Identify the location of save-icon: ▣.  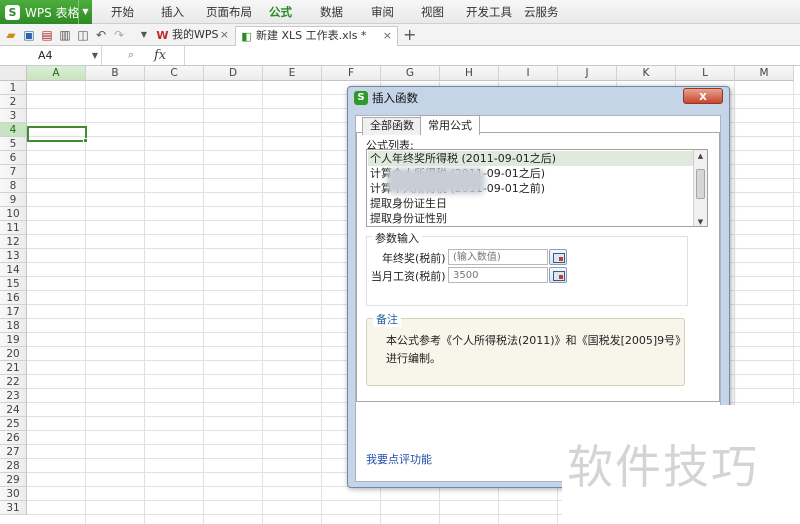
(29, 35).